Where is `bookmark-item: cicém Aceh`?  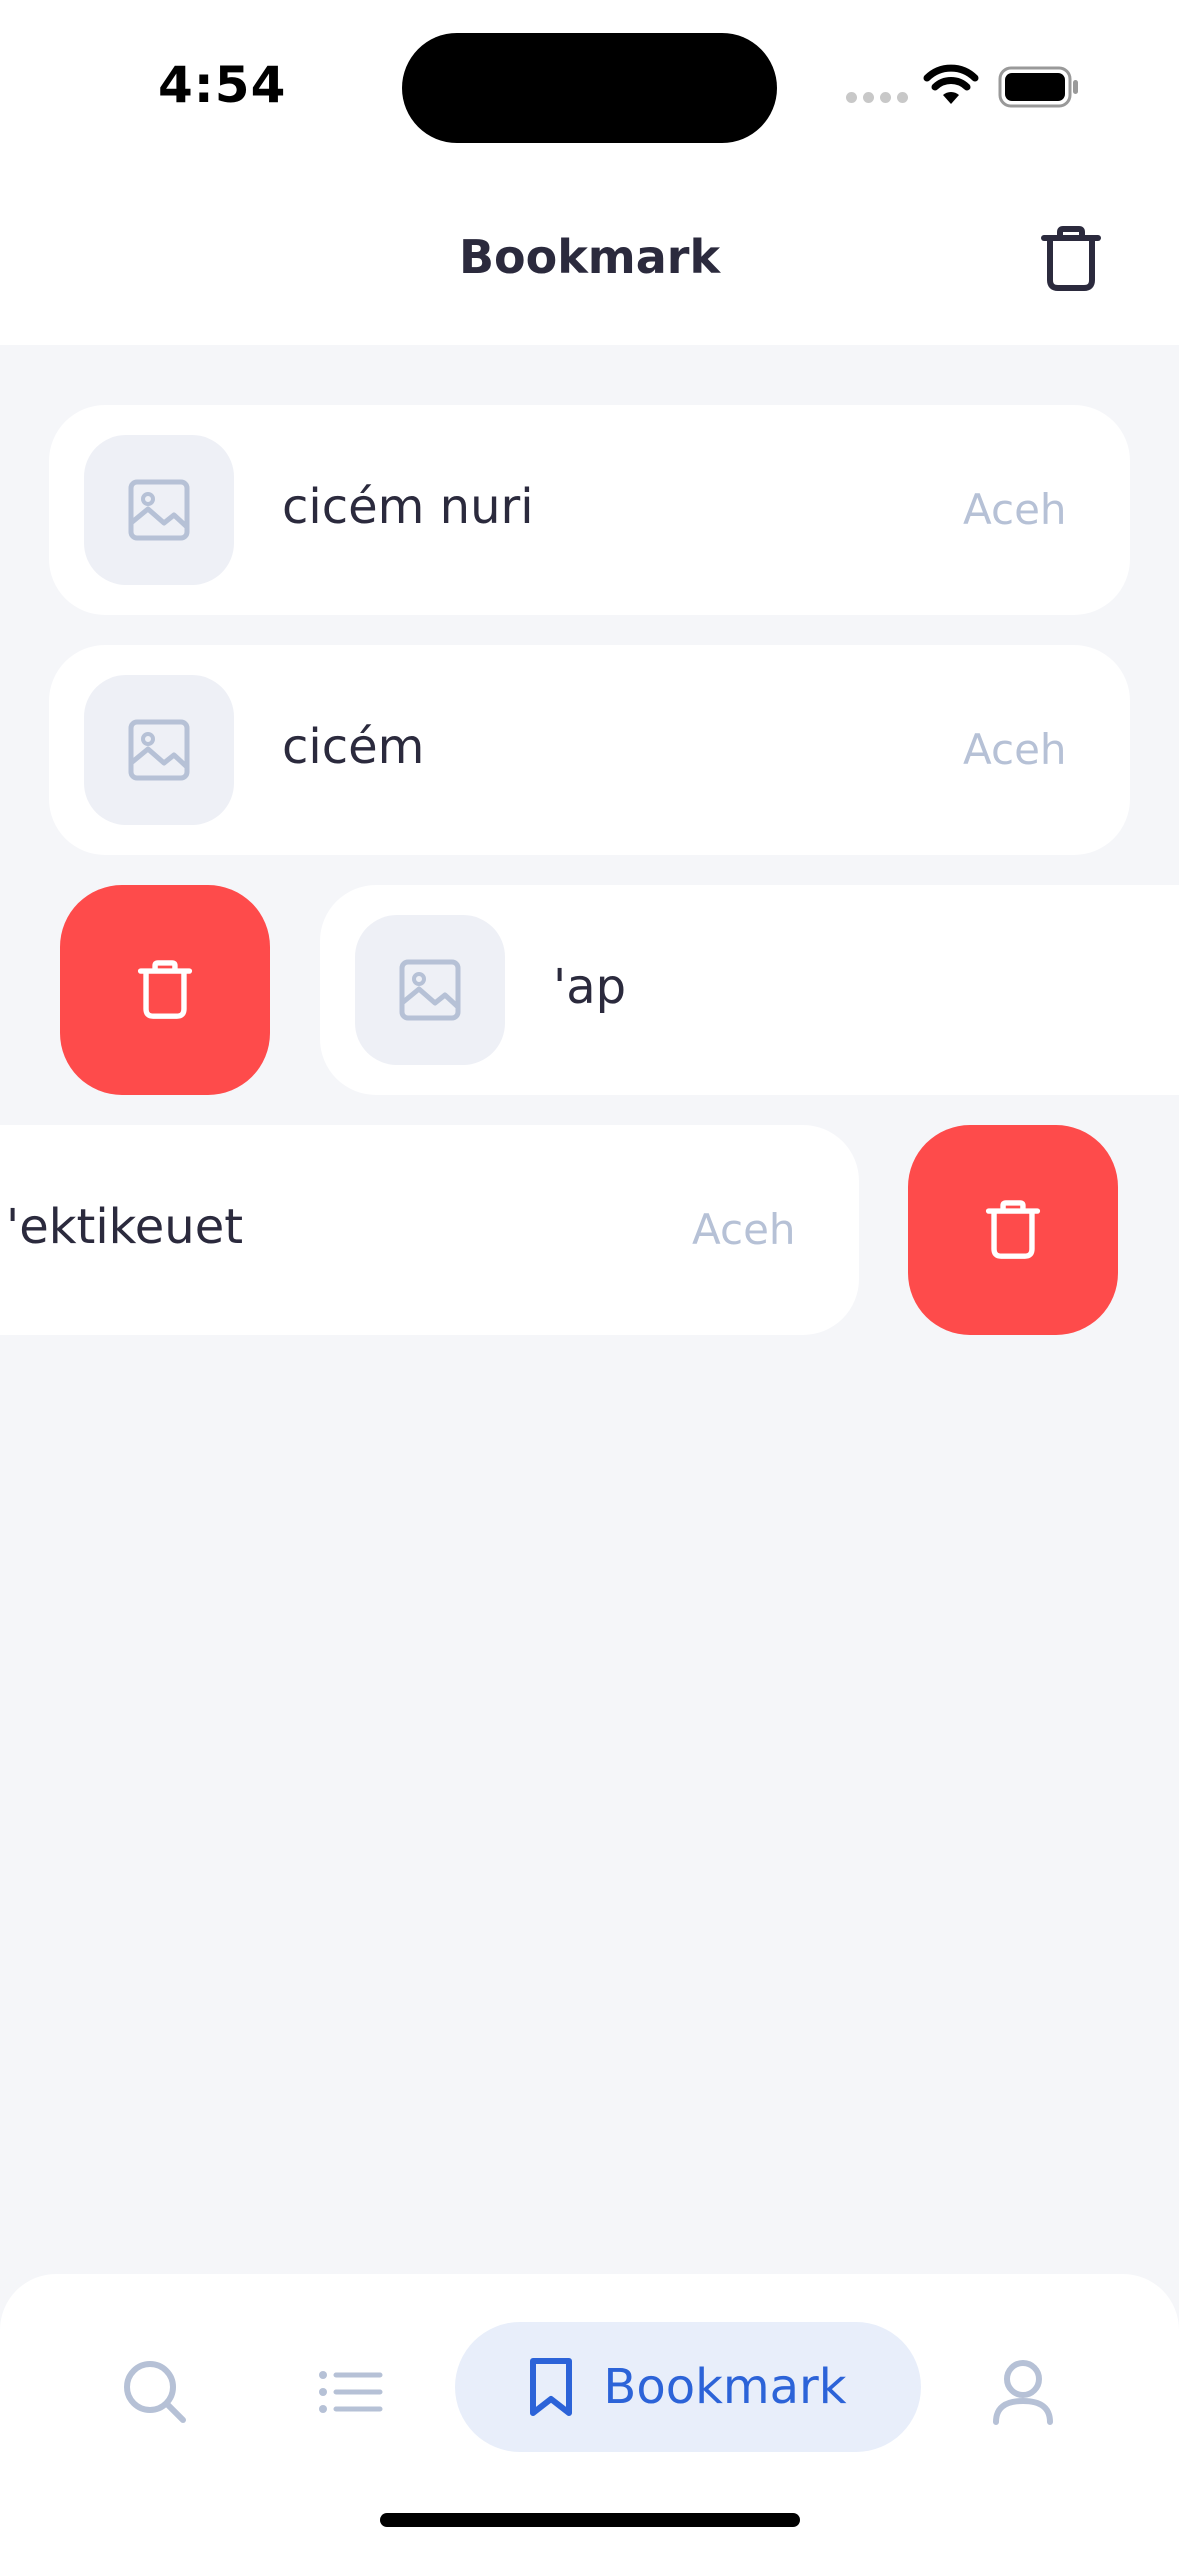 bookmark-item: cicém Aceh is located at coordinates (589, 750).